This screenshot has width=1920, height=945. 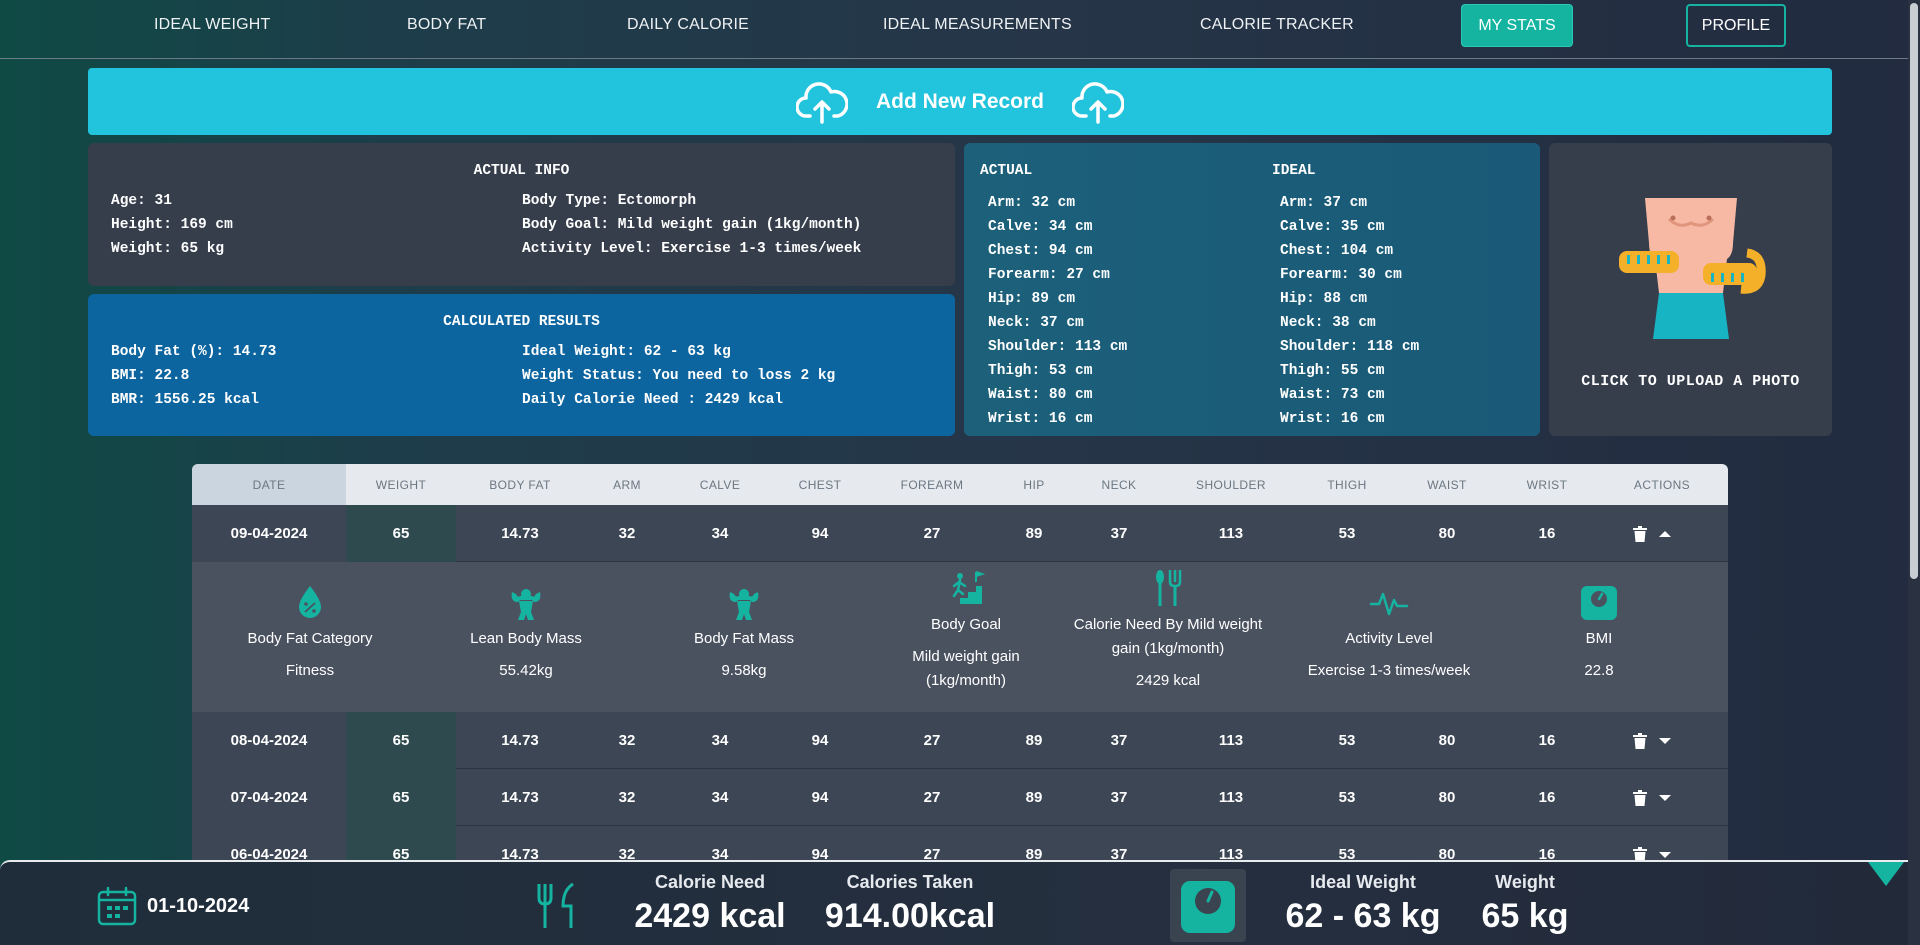 What do you see at coordinates (401, 484) in the screenshot?
I see `header-weight: WEIGHT` at bounding box center [401, 484].